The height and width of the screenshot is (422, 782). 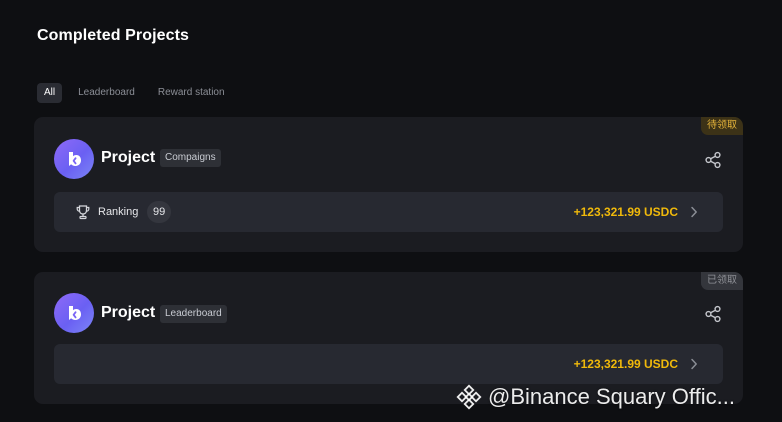 What do you see at coordinates (50, 93) in the screenshot?
I see `tab-all: All` at bounding box center [50, 93].